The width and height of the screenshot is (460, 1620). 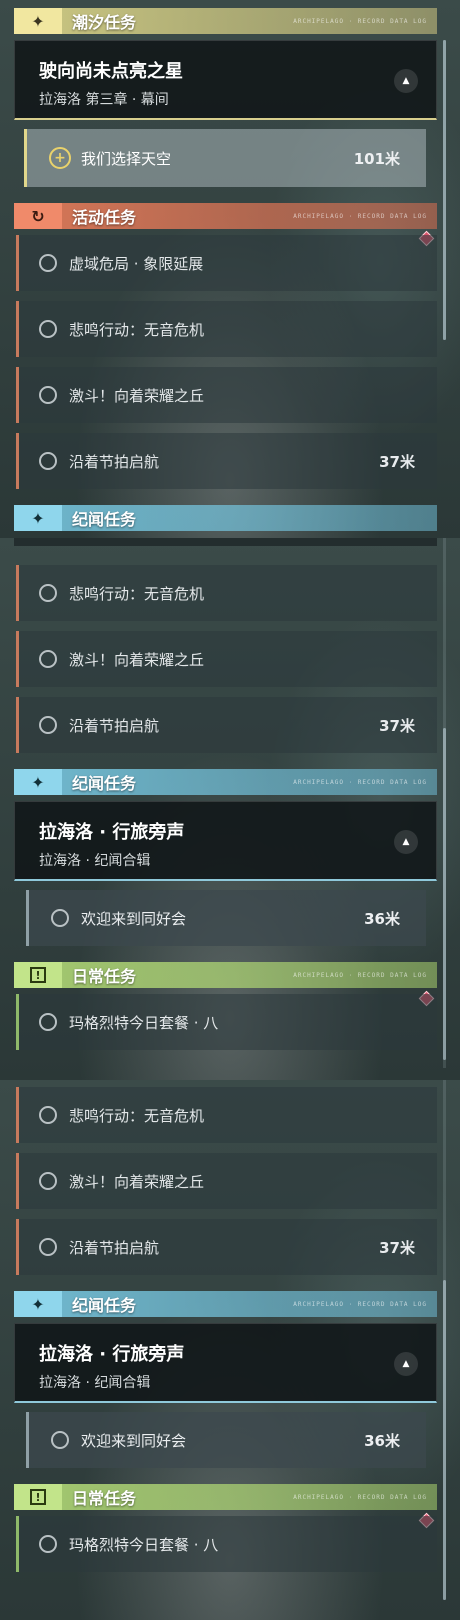 What do you see at coordinates (104, 217) in the screenshot?
I see `section-title: 活动任务` at bounding box center [104, 217].